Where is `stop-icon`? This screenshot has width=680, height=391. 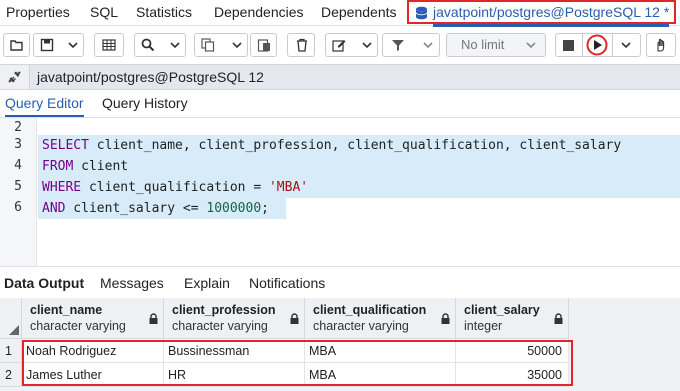
stop-icon is located at coordinates (568, 45).